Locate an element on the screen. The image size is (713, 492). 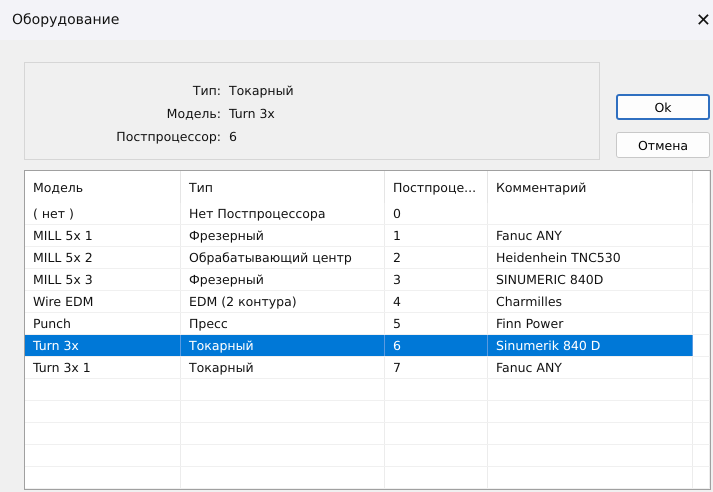
table-cell: Sinumerik 840 D is located at coordinates (590, 345).